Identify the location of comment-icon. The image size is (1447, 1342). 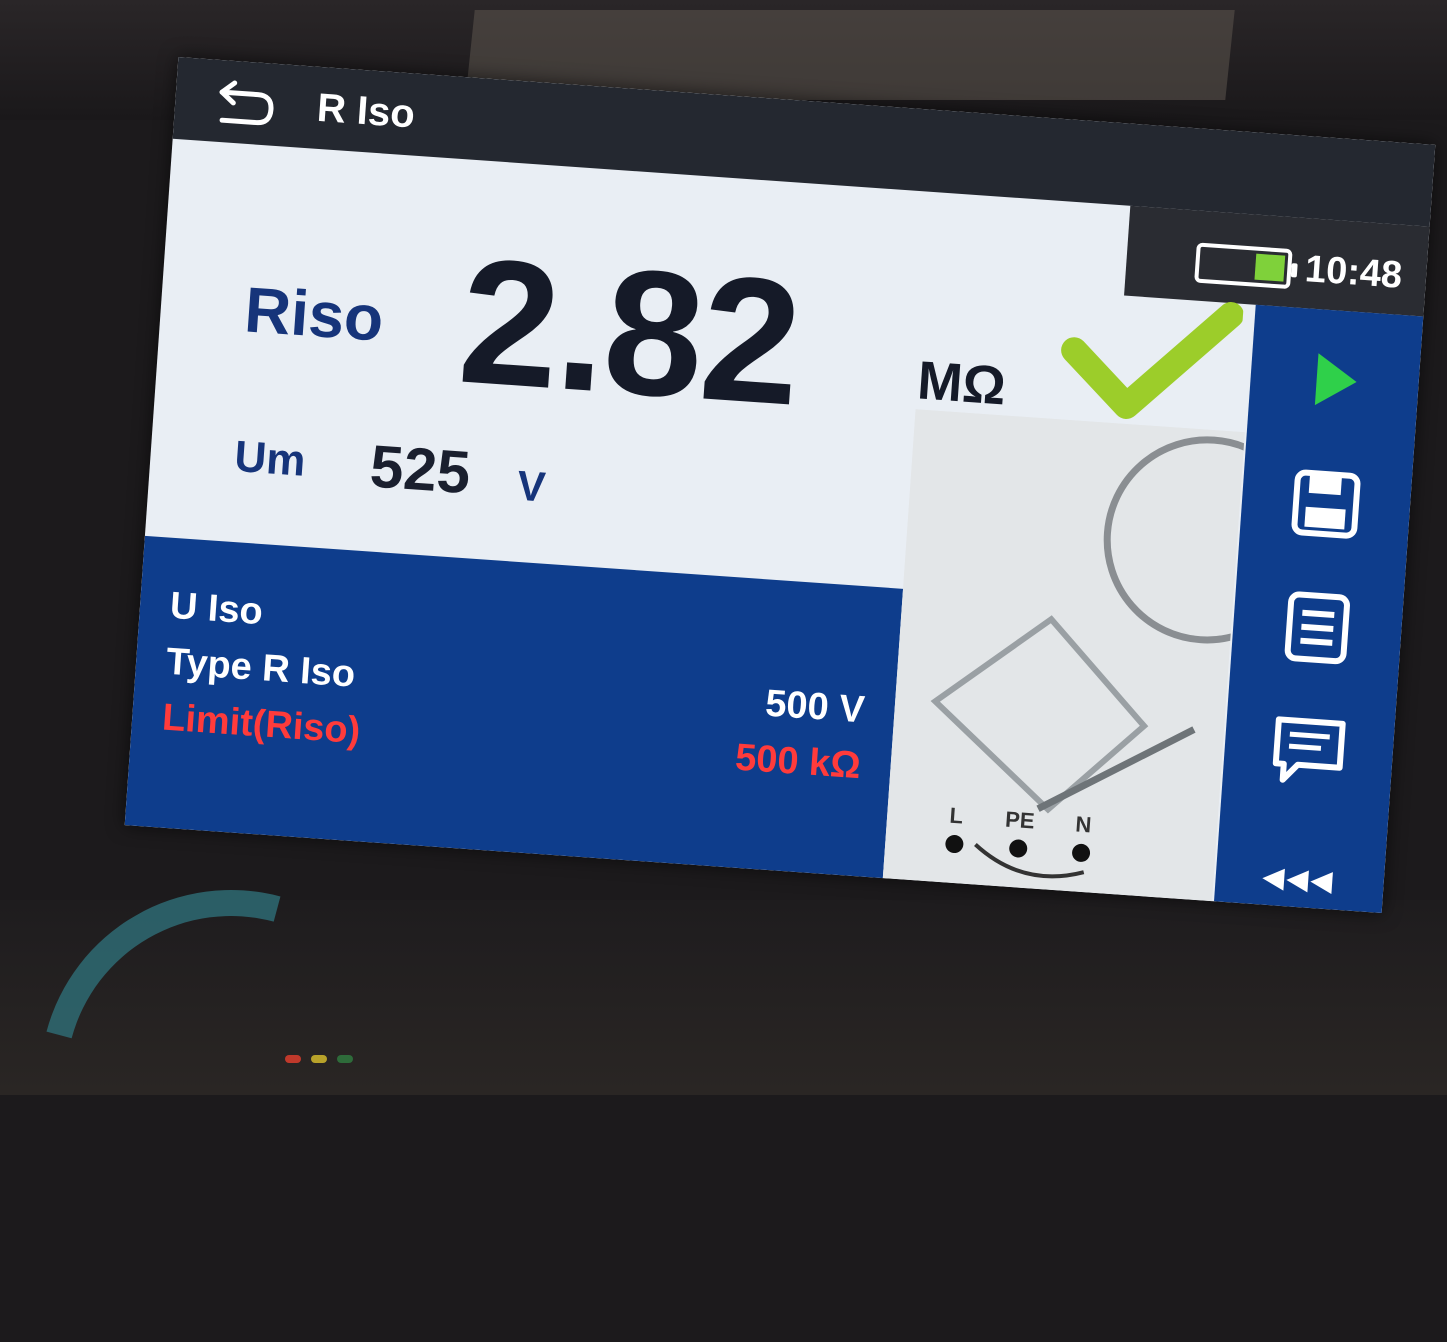
(1309, 749).